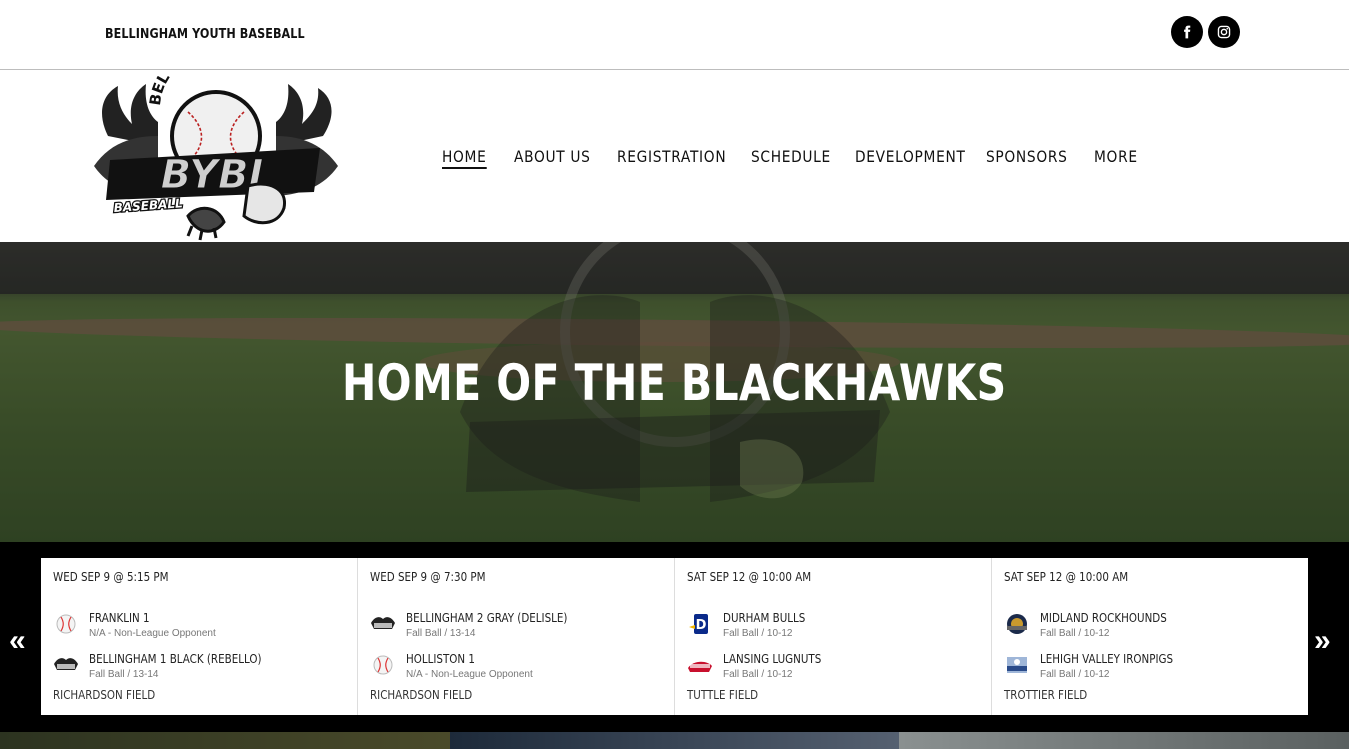 The width and height of the screenshot is (1349, 749). I want to click on instagram-link, so click(1224, 32).